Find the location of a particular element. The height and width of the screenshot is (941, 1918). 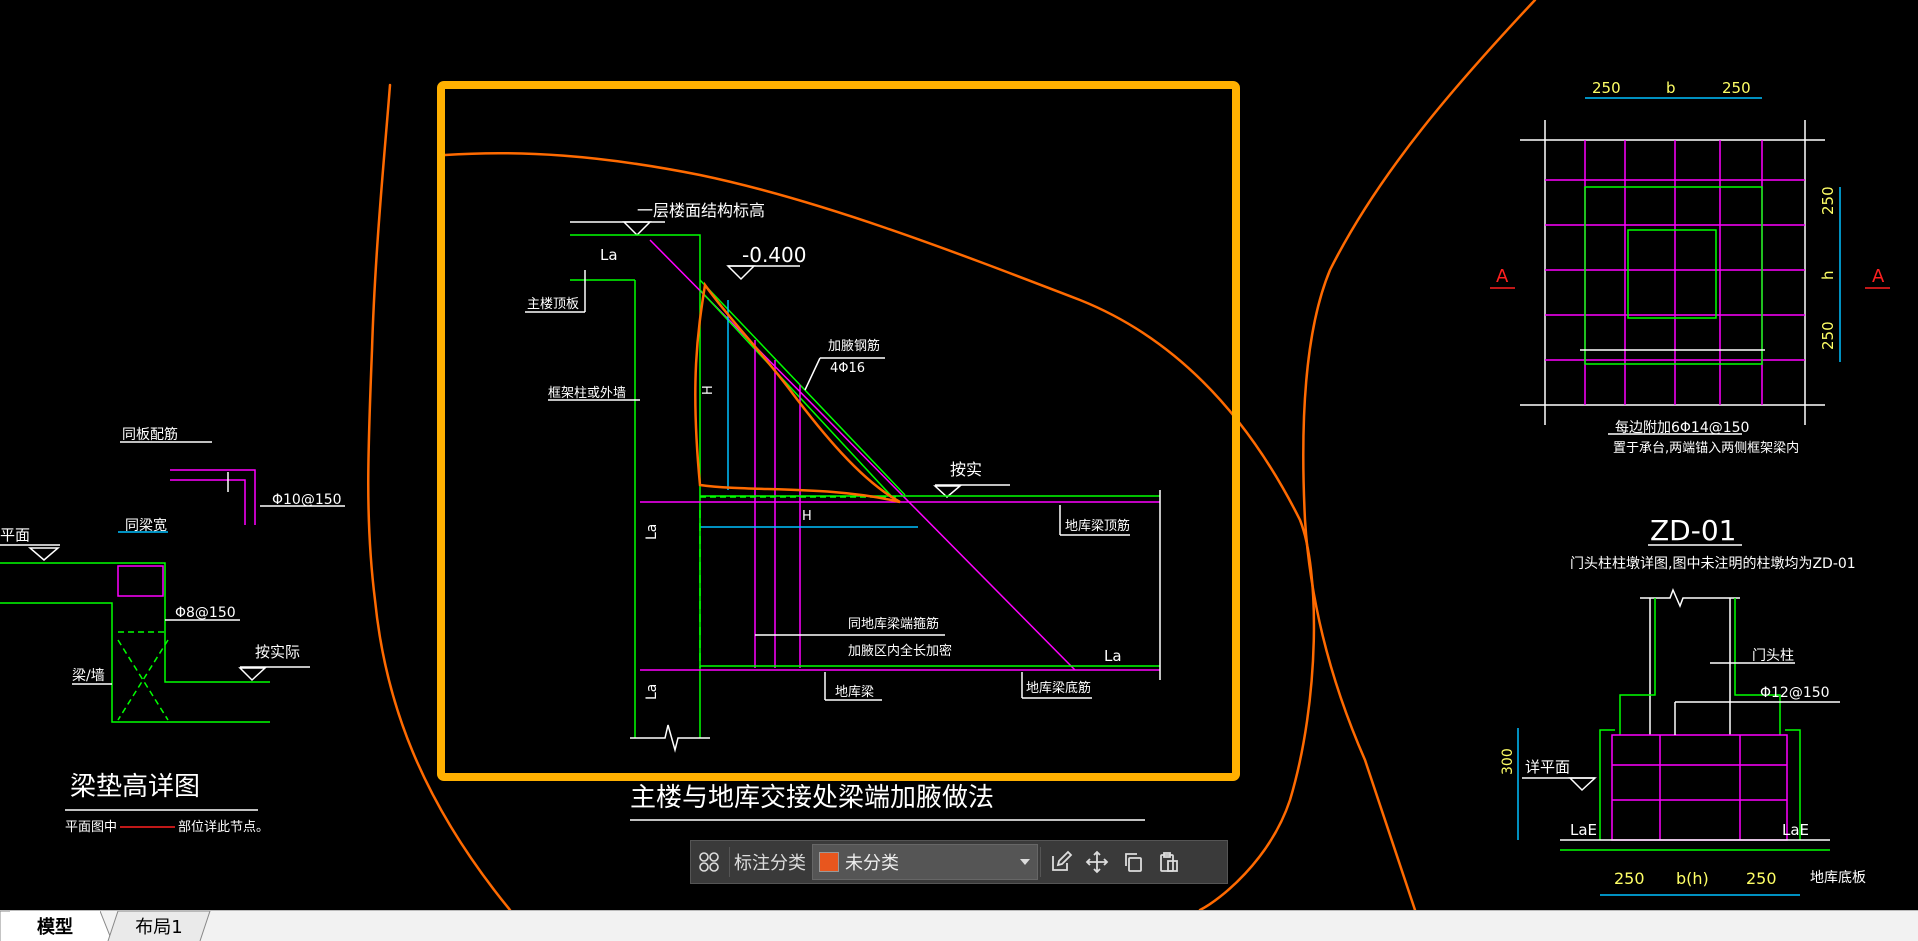

label-la-3: La is located at coordinates (1113, 656).